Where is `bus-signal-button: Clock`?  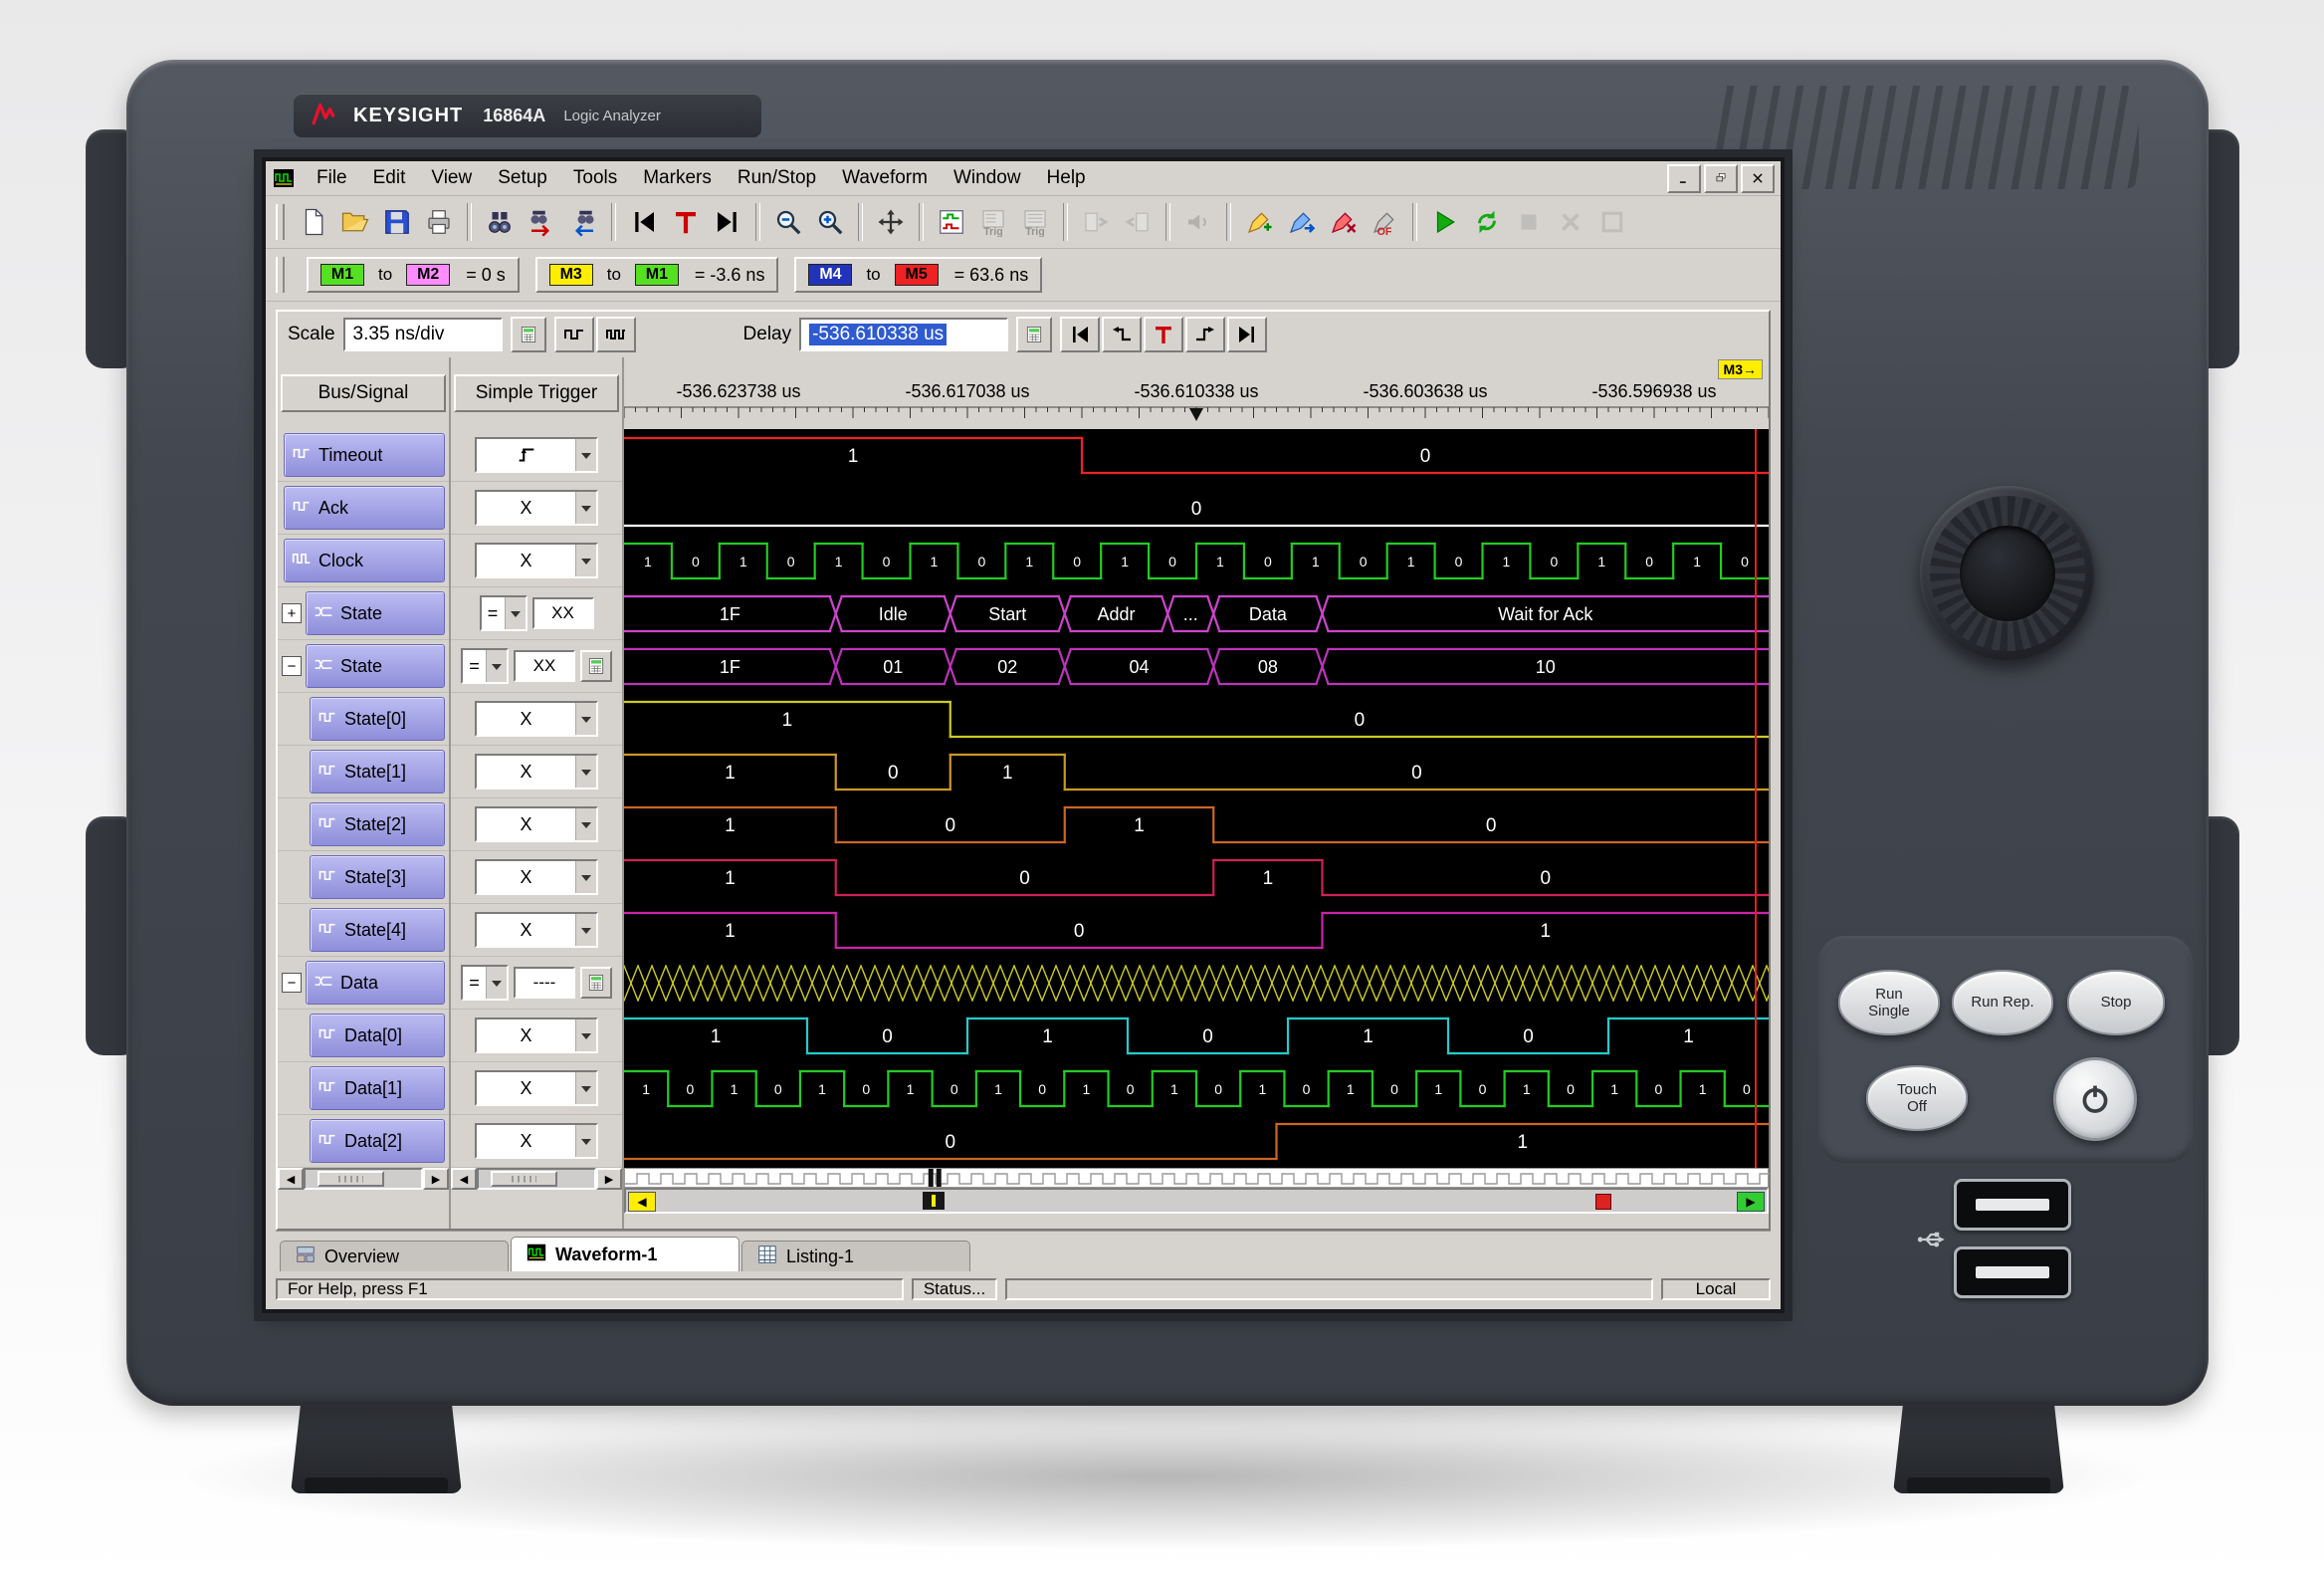
bus-signal-button: Clock is located at coordinates (364, 560).